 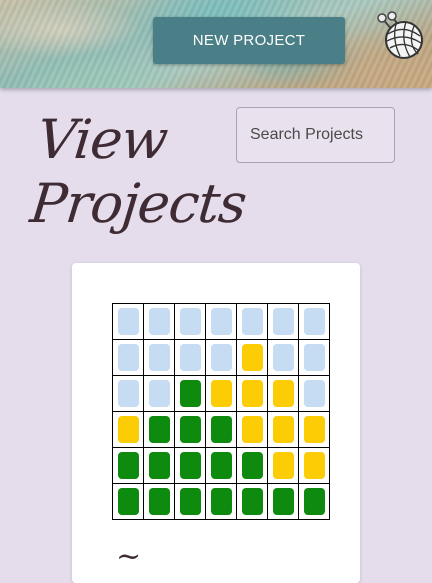 What do you see at coordinates (129, 556) in the screenshot?
I see `project-card-title: ~` at bounding box center [129, 556].